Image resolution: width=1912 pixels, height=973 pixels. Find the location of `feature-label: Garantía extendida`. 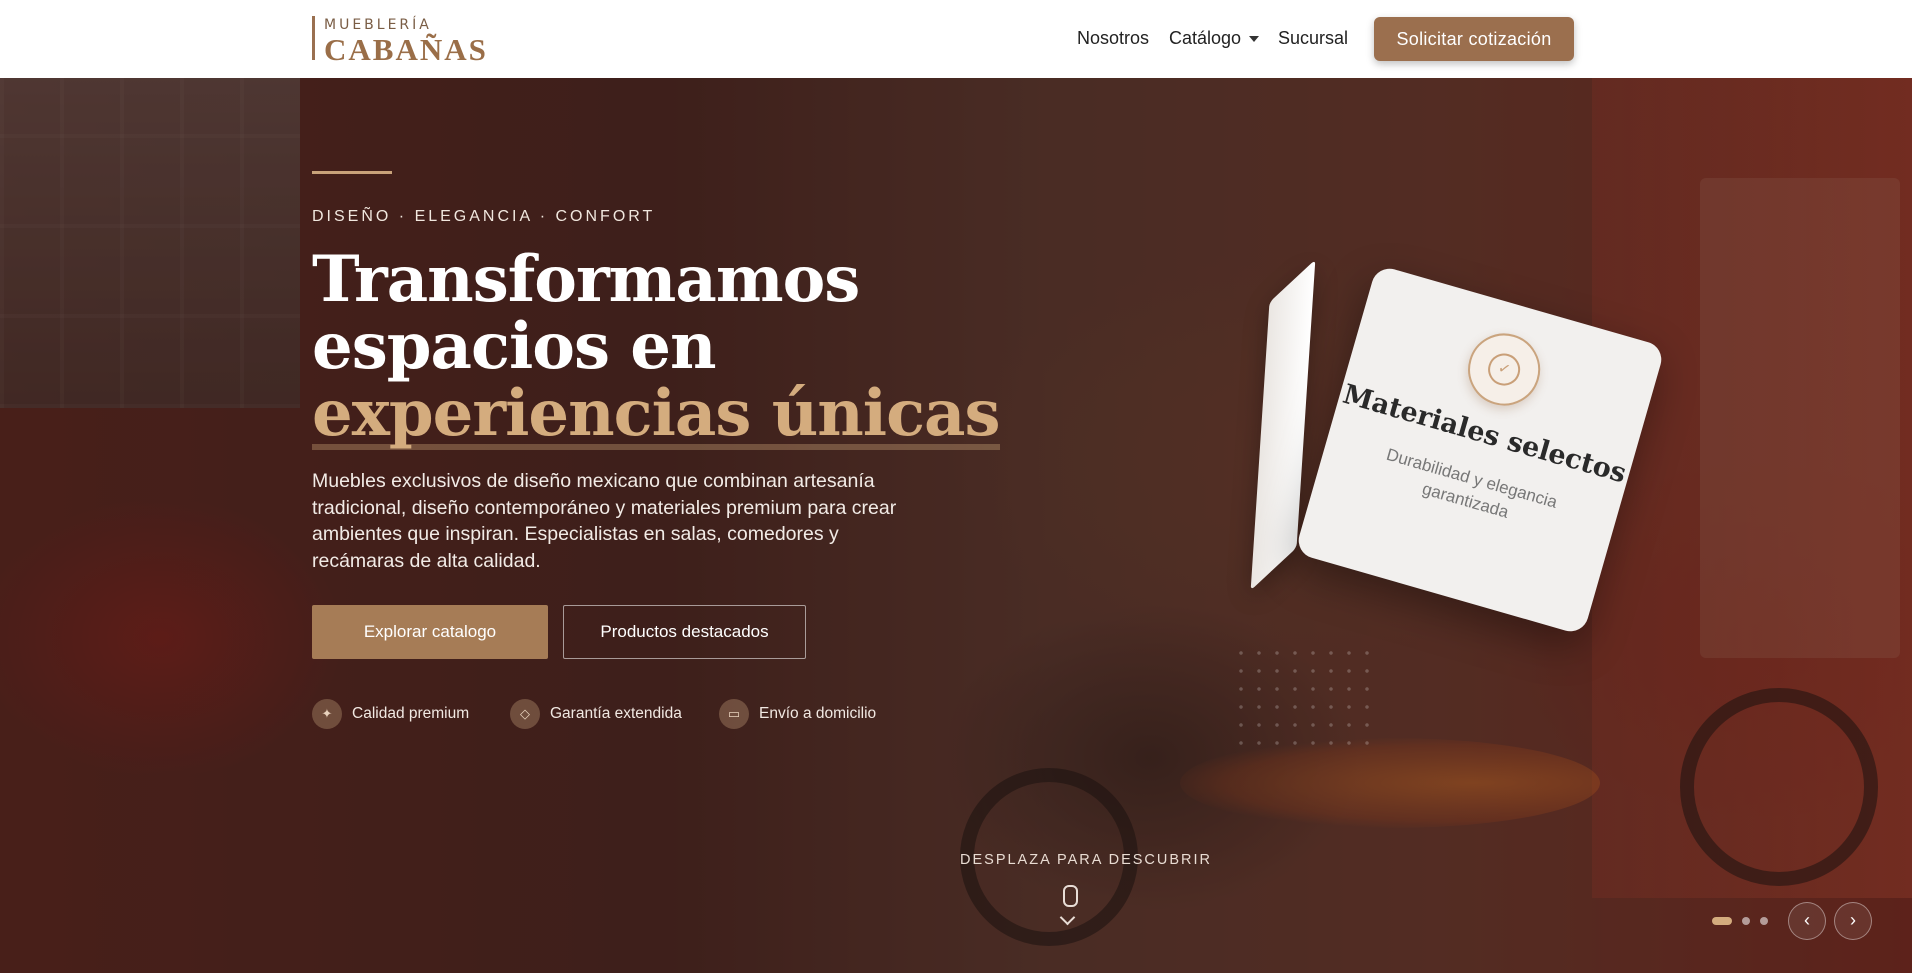

feature-label: Garantía extendida is located at coordinates (616, 713).